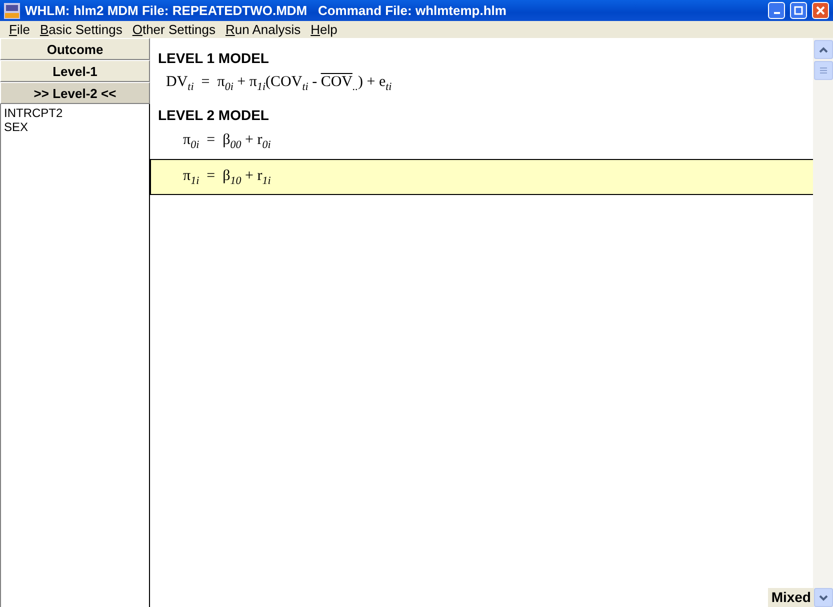 Image resolution: width=833 pixels, height=607 pixels. What do you see at coordinates (16, 127) in the screenshot?
I see `variable-item: SEX` at bounding box center [16, 127].